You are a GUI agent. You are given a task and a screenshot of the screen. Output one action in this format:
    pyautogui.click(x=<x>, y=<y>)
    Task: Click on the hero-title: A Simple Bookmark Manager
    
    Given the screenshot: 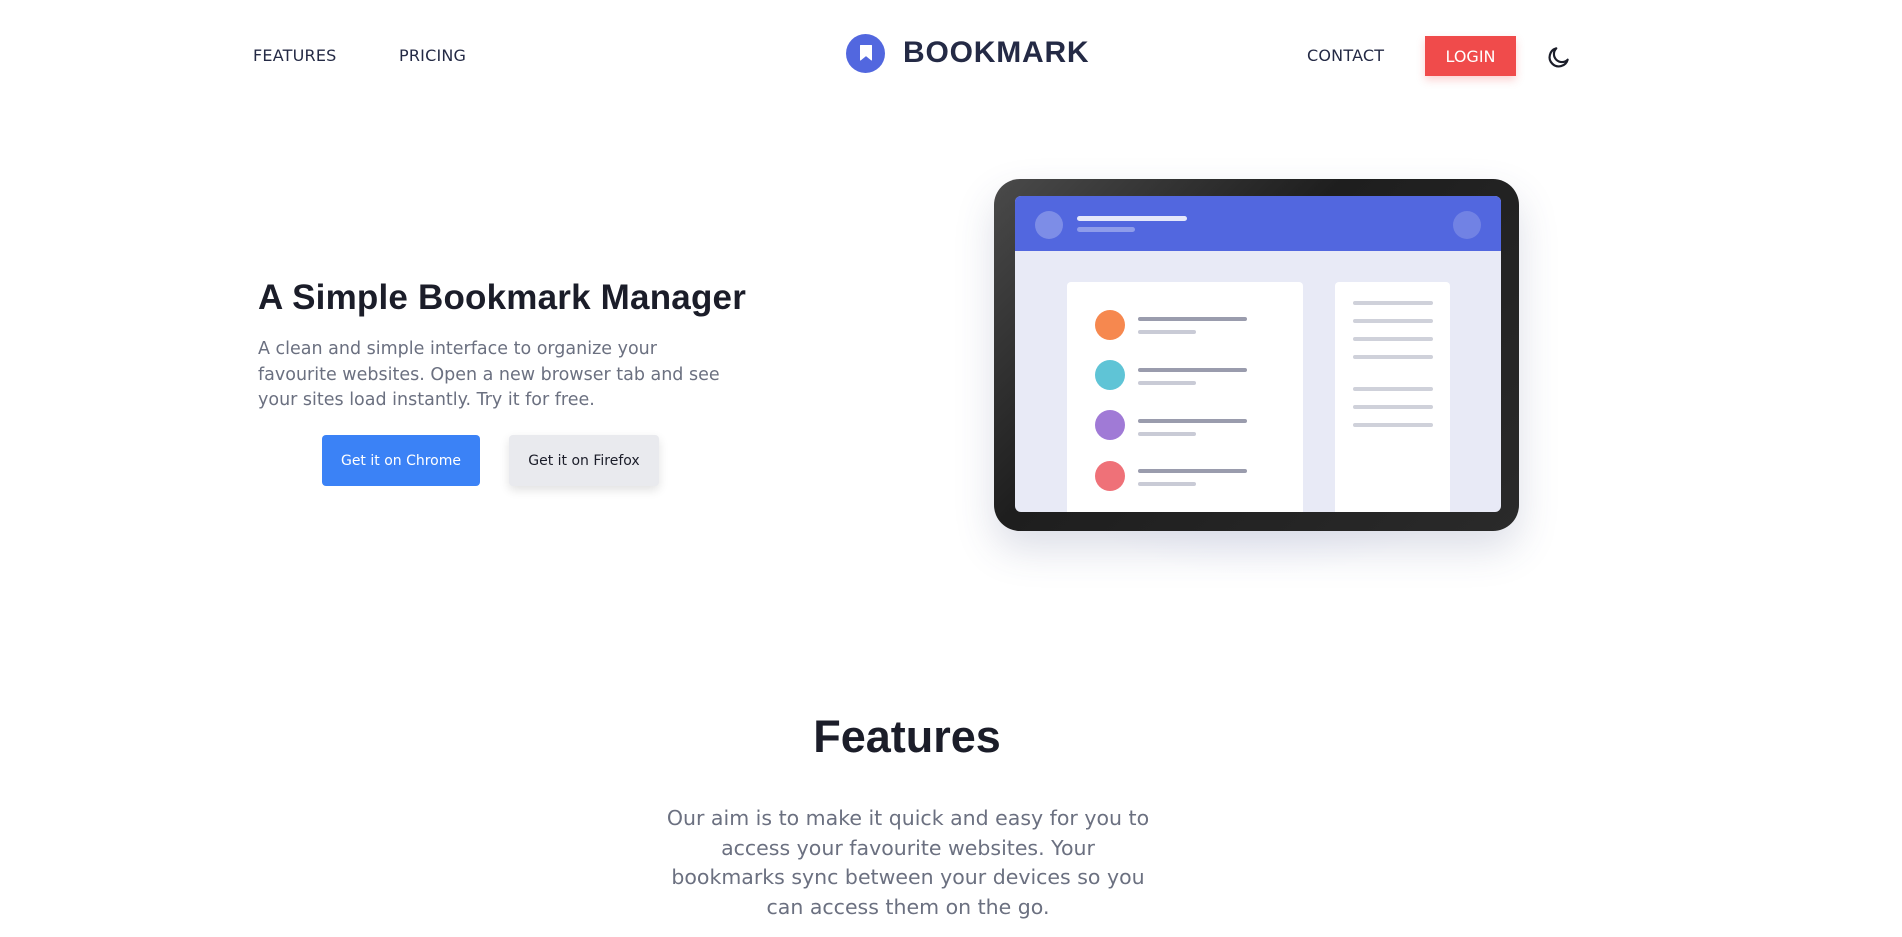 What is the action you would take?
    pyautogui.click(x=502, y=297)
    